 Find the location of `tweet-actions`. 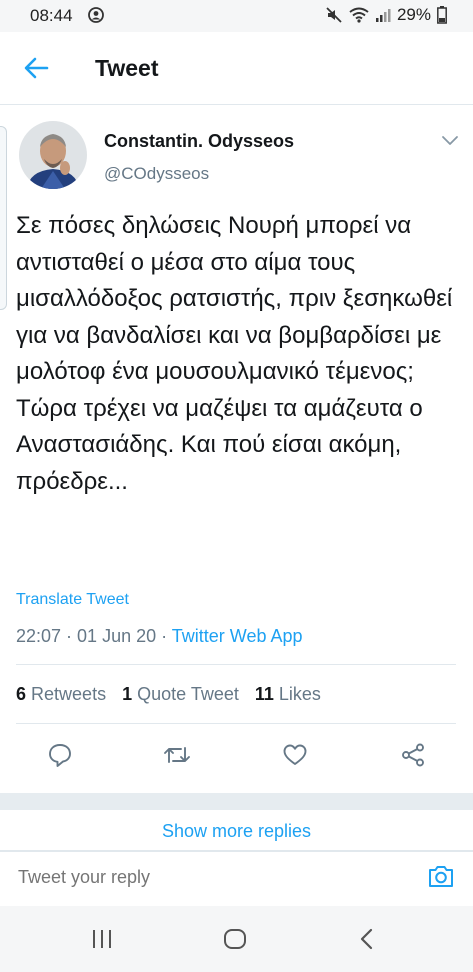

tweet-actions is located at coordinates (236, 756).